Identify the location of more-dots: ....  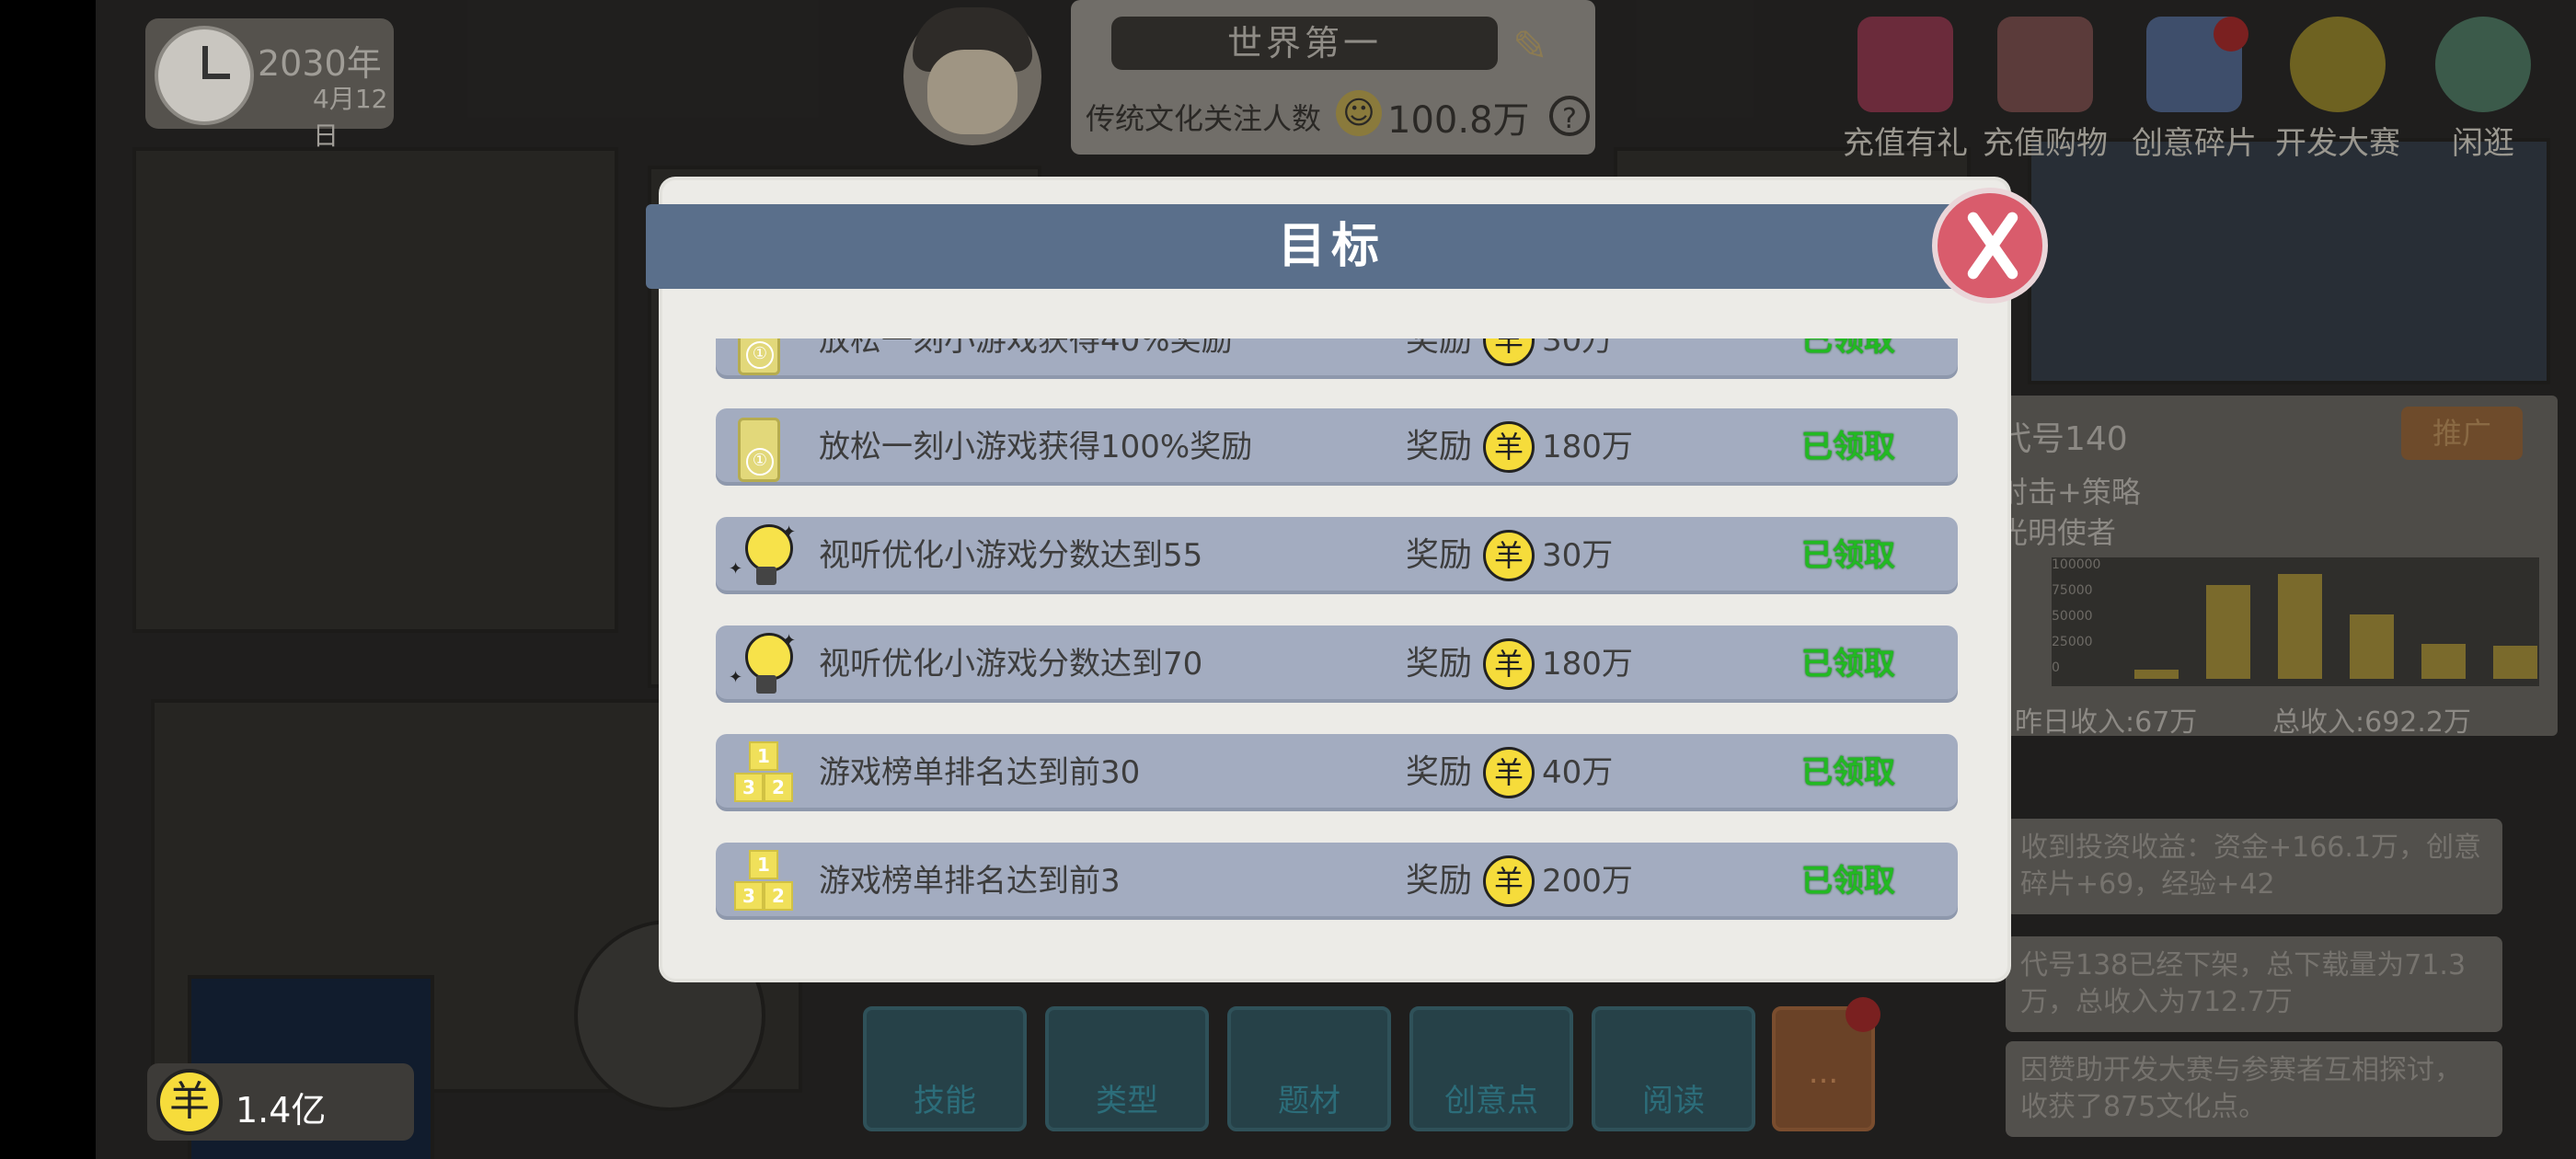
(1823, 1072).